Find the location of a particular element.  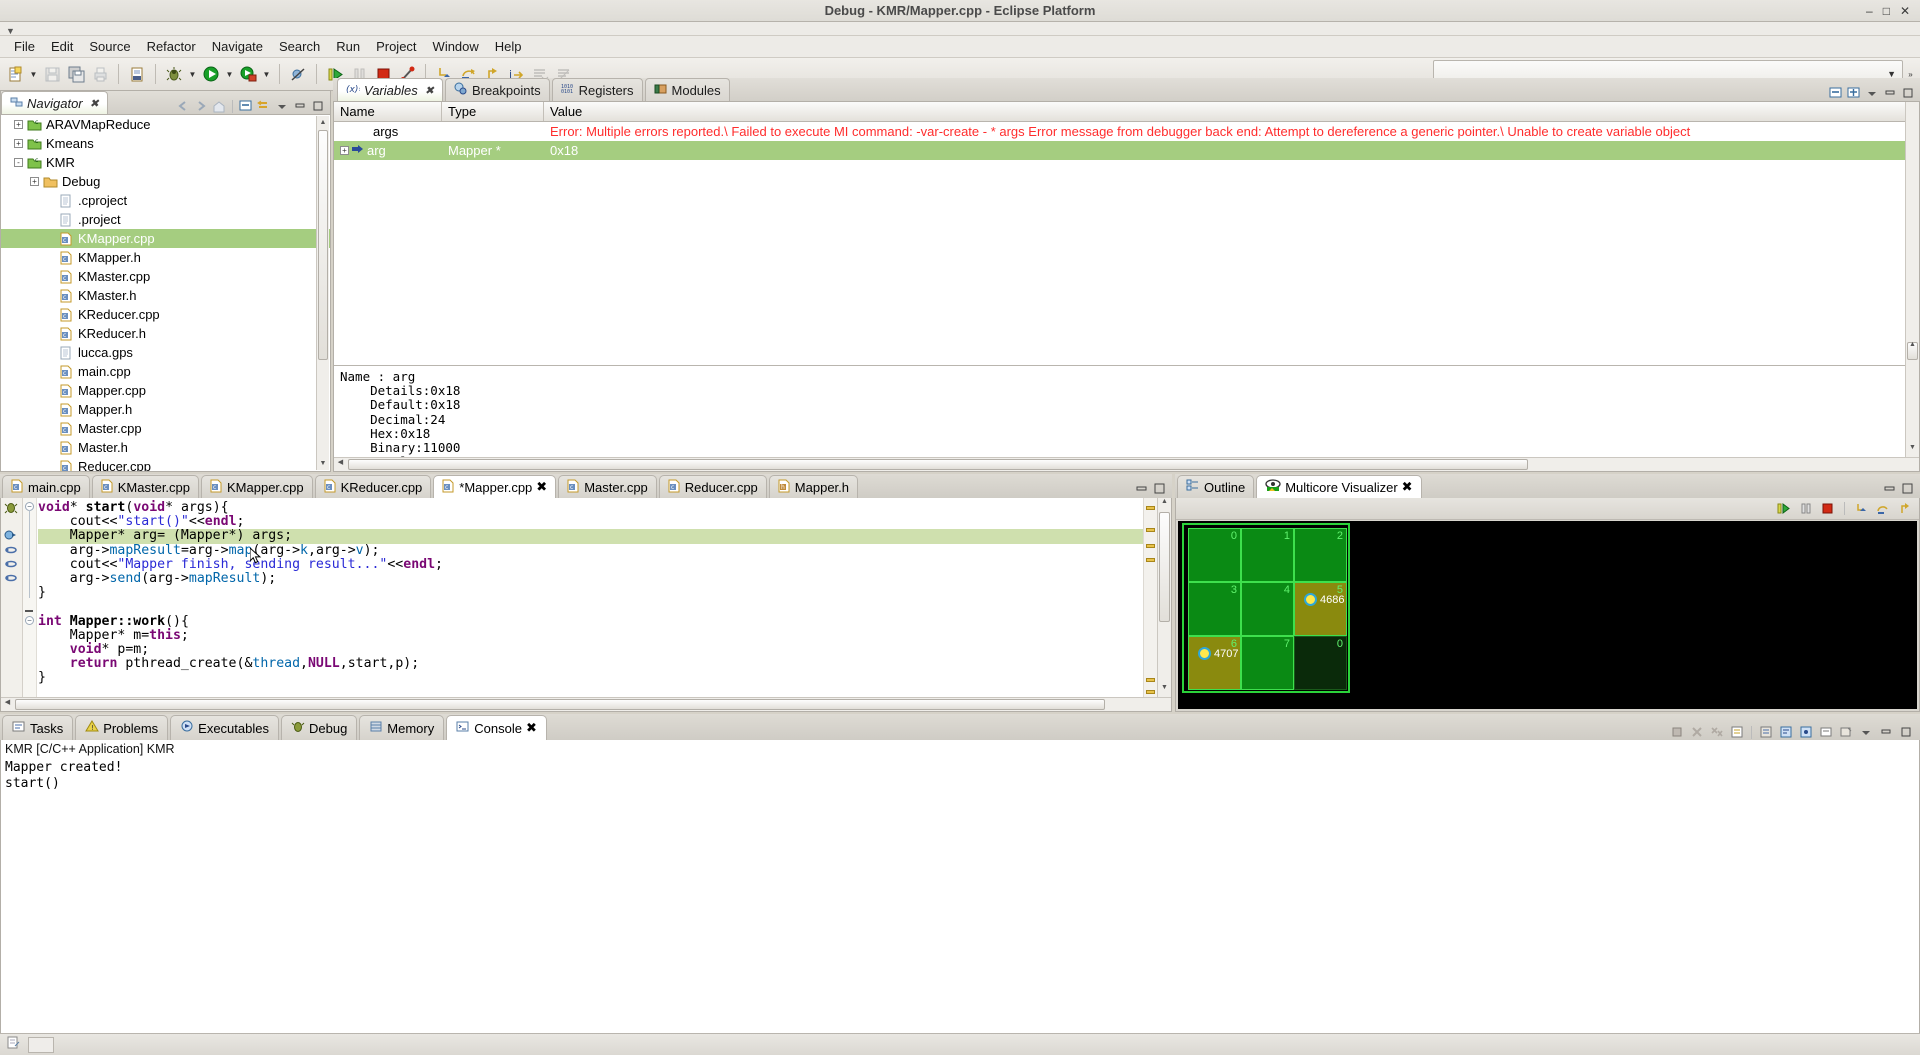

back-icon is located at coordinates (183, 106).